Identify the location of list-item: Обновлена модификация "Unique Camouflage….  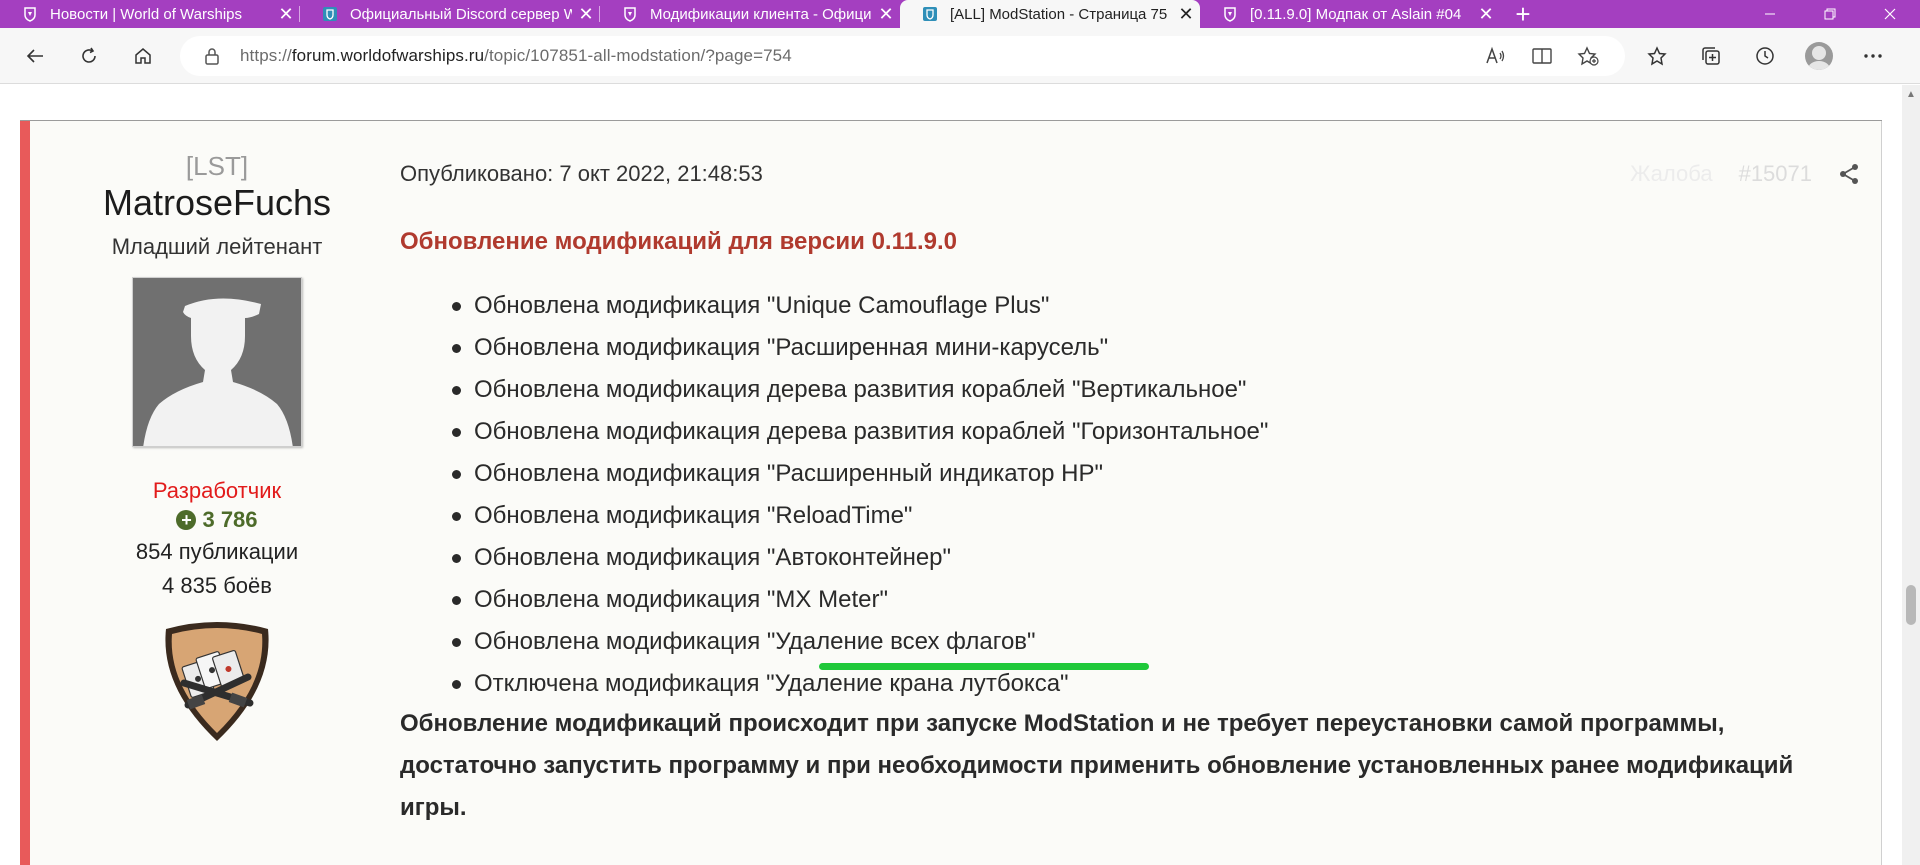
(859, 306).